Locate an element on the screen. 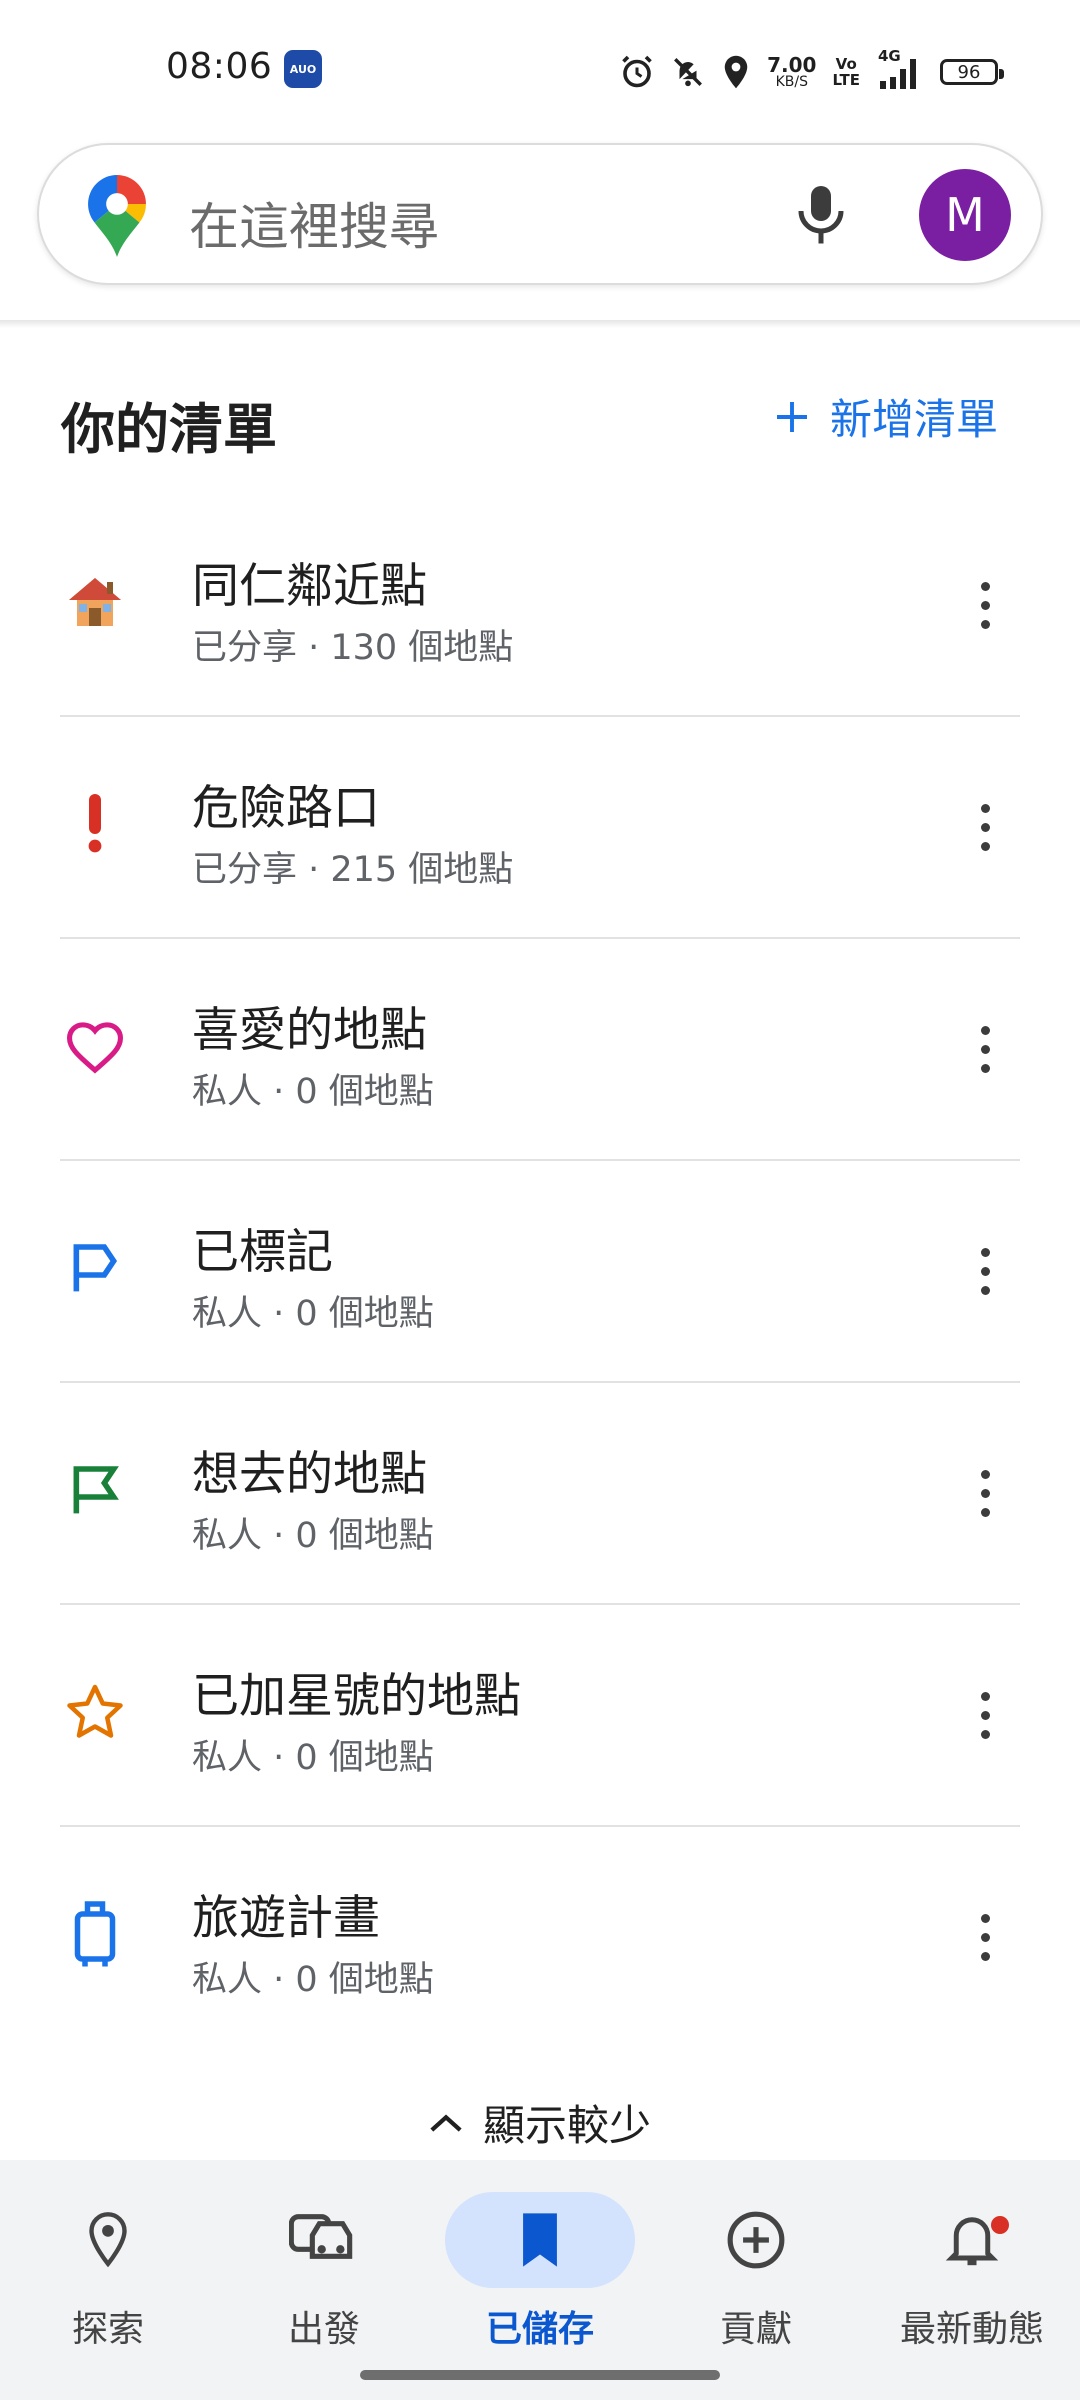 The height and width of the screenshot is (2400, 1080). bottom-navigation: 探索 出發 已儲存 貢獻 最新動態 is located at coordinates (540, 2280).